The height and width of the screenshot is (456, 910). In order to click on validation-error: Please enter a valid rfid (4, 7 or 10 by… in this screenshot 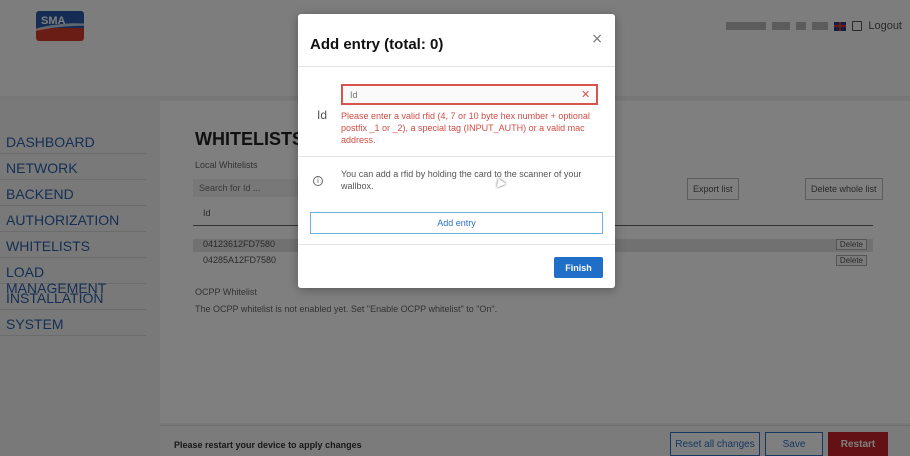, I will do `click(465, 128)`.